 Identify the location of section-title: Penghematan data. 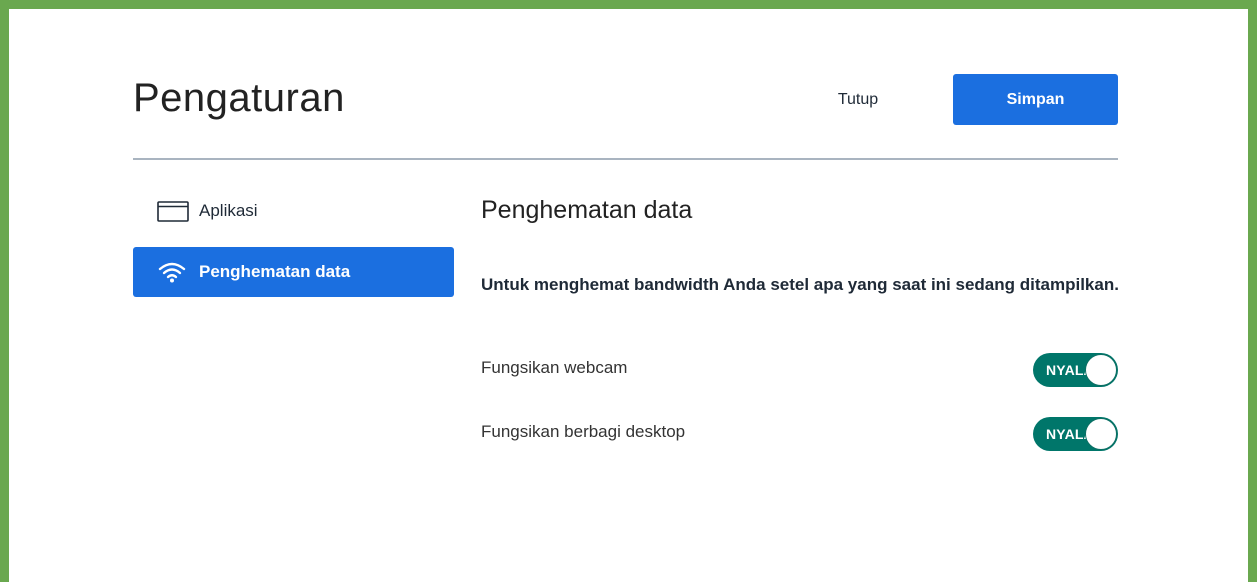
(587, 210).